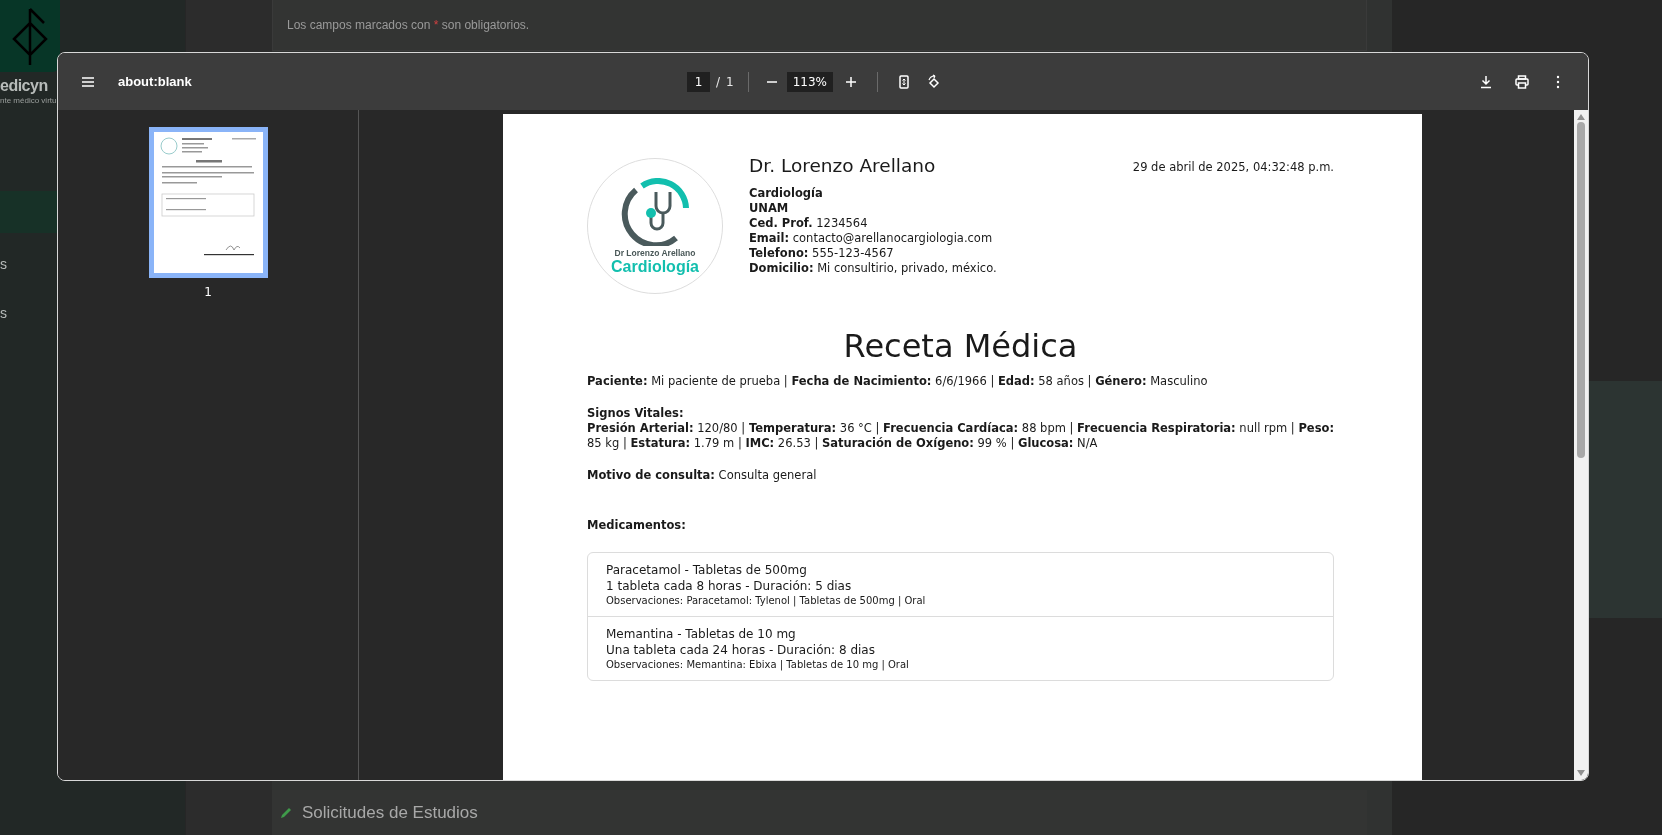  What do you see at coordinates (769, 208) in the screenshot?
I see `doctor-detail: UNAM` at bounding box center [769, 208].